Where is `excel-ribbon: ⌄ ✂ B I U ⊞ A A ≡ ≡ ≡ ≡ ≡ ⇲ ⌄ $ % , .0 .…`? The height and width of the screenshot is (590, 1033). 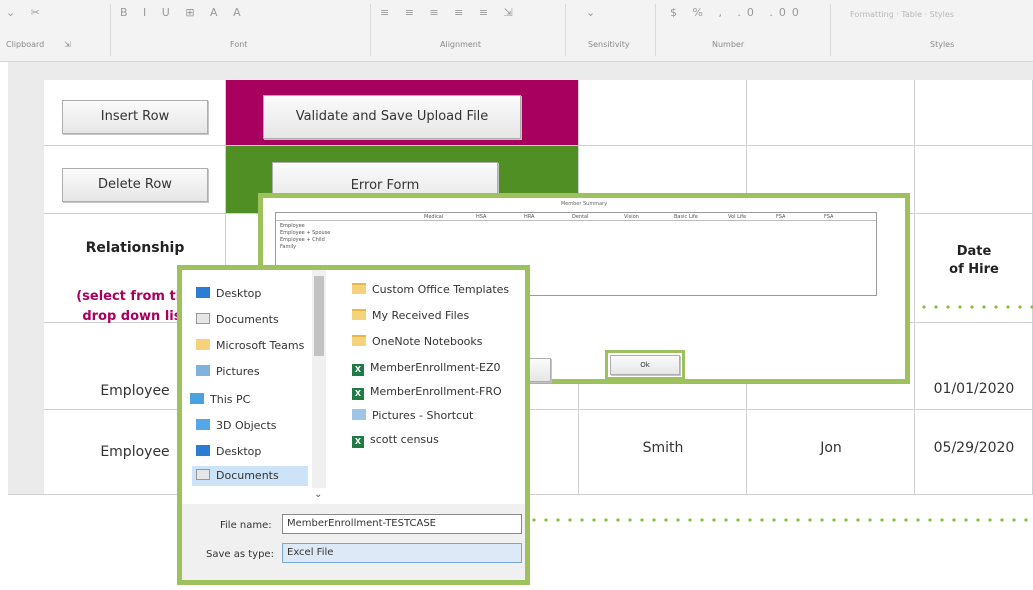
excel-ribbon: ⌄ ✂ B I U ⊞ A A ≡ ≡ ≡ ≡ ≡ ⇲ ⌄ $ % , .0 .… is located at coordinates (516, 31).